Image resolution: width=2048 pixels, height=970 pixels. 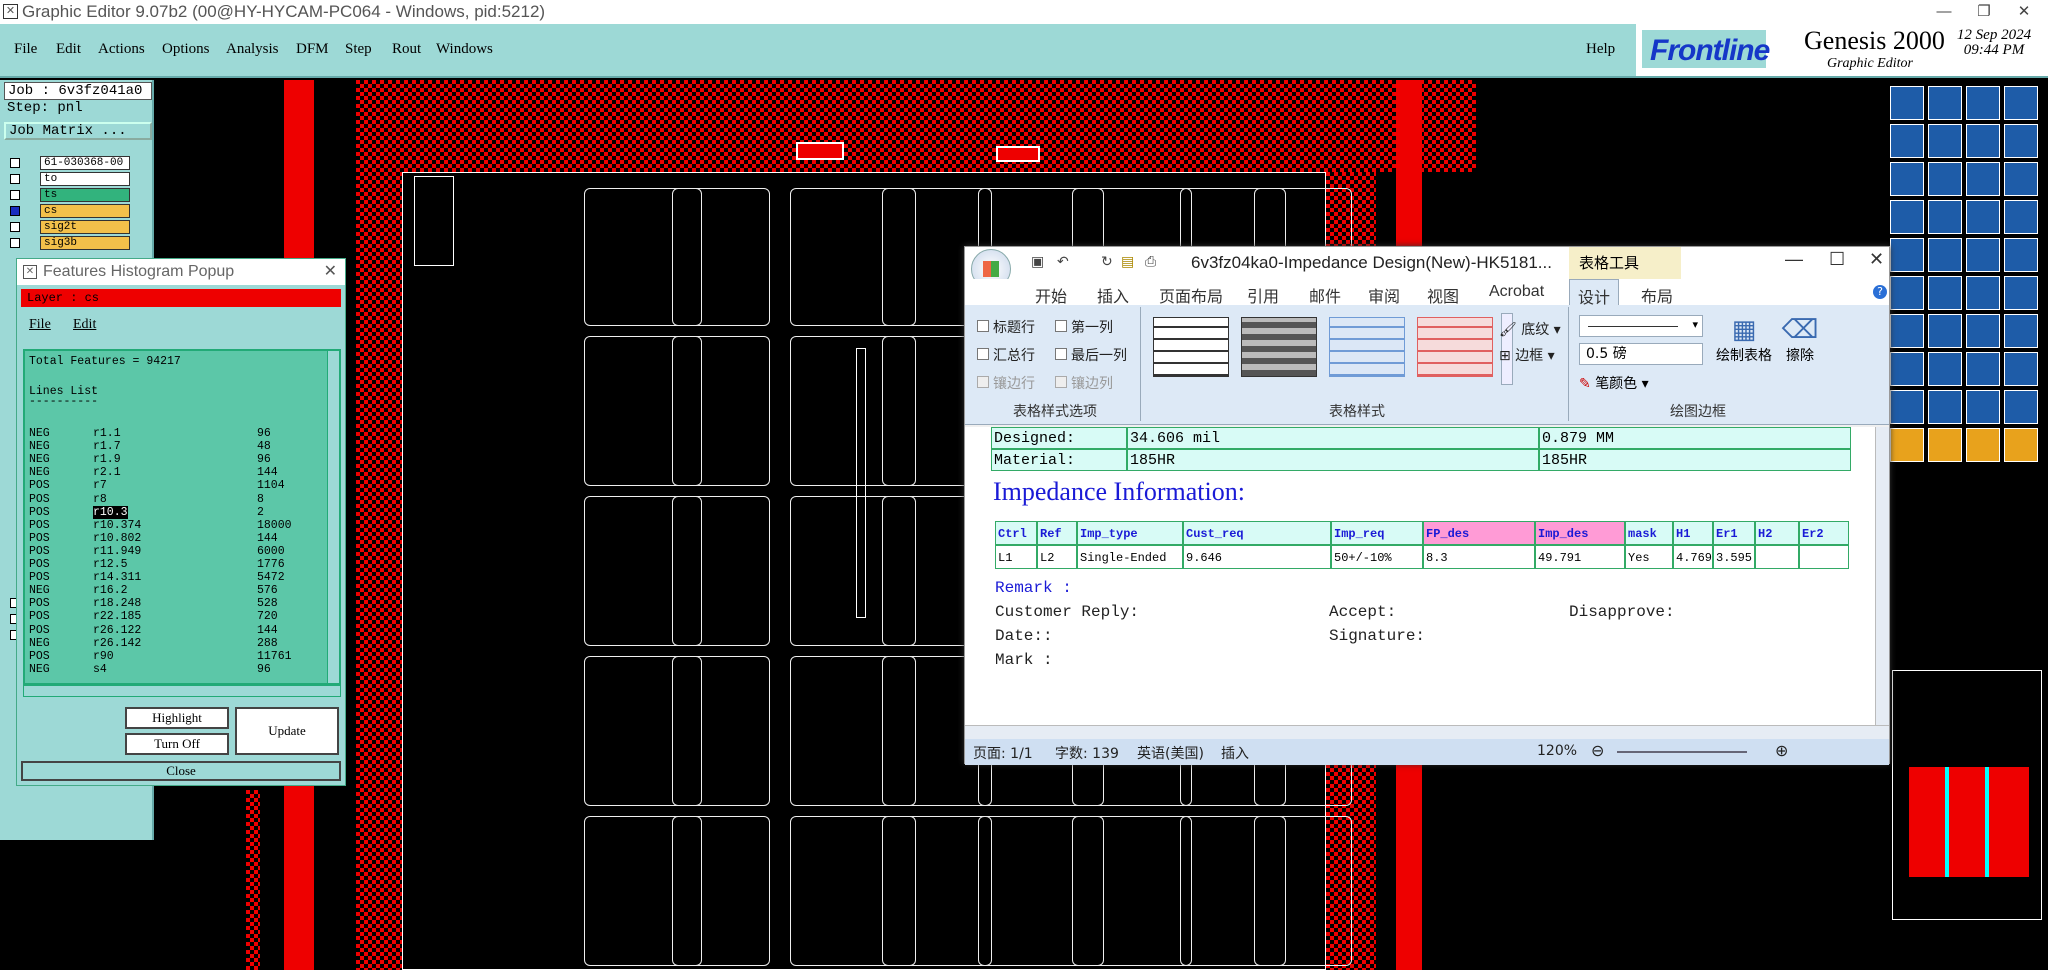 What do you see at coordinates (1191, 347) in the screenshot?
I see `table-style-plain` at bounding box center [1191, 347].